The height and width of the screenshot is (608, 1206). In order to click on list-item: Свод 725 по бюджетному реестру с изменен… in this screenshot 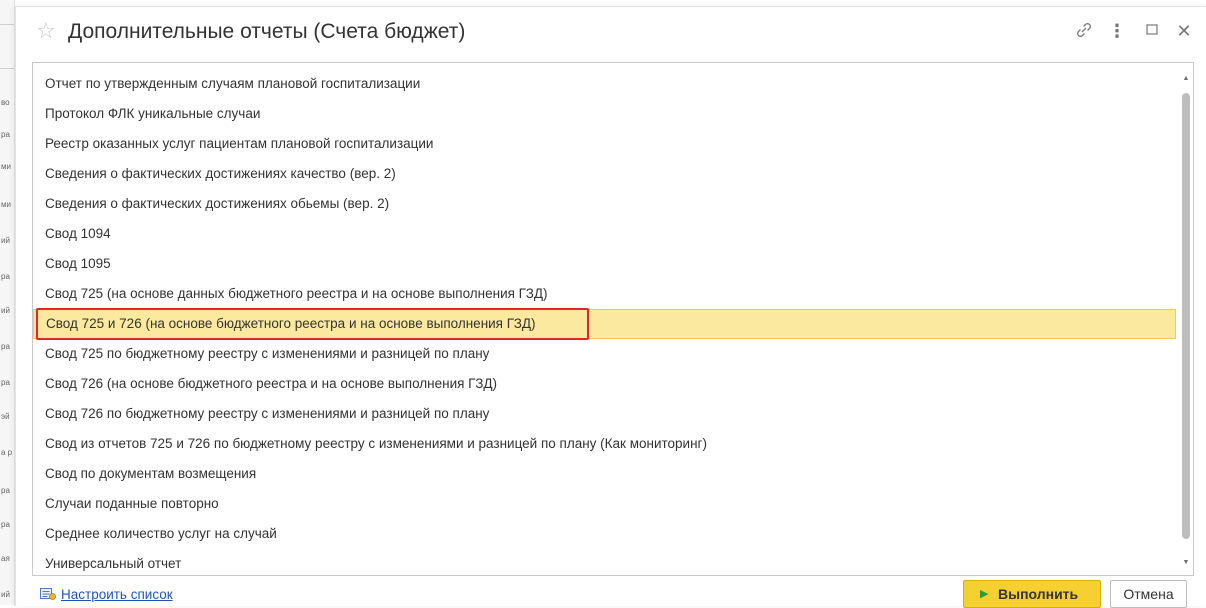, I will do `click(604, 354)`.